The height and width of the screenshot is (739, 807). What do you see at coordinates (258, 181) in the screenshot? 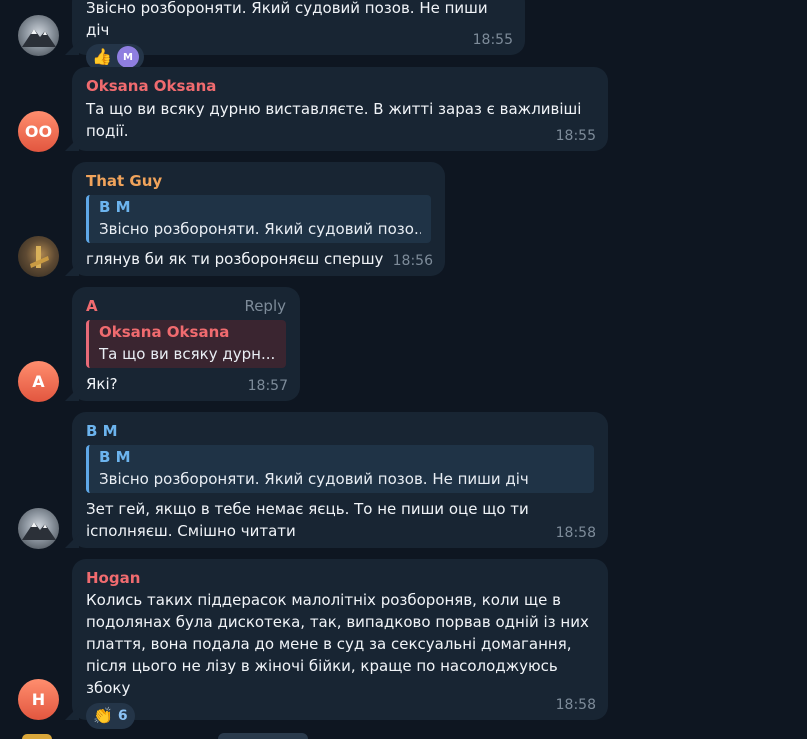
I see `sender-name: That Guy` at bounding box center [258, 181].